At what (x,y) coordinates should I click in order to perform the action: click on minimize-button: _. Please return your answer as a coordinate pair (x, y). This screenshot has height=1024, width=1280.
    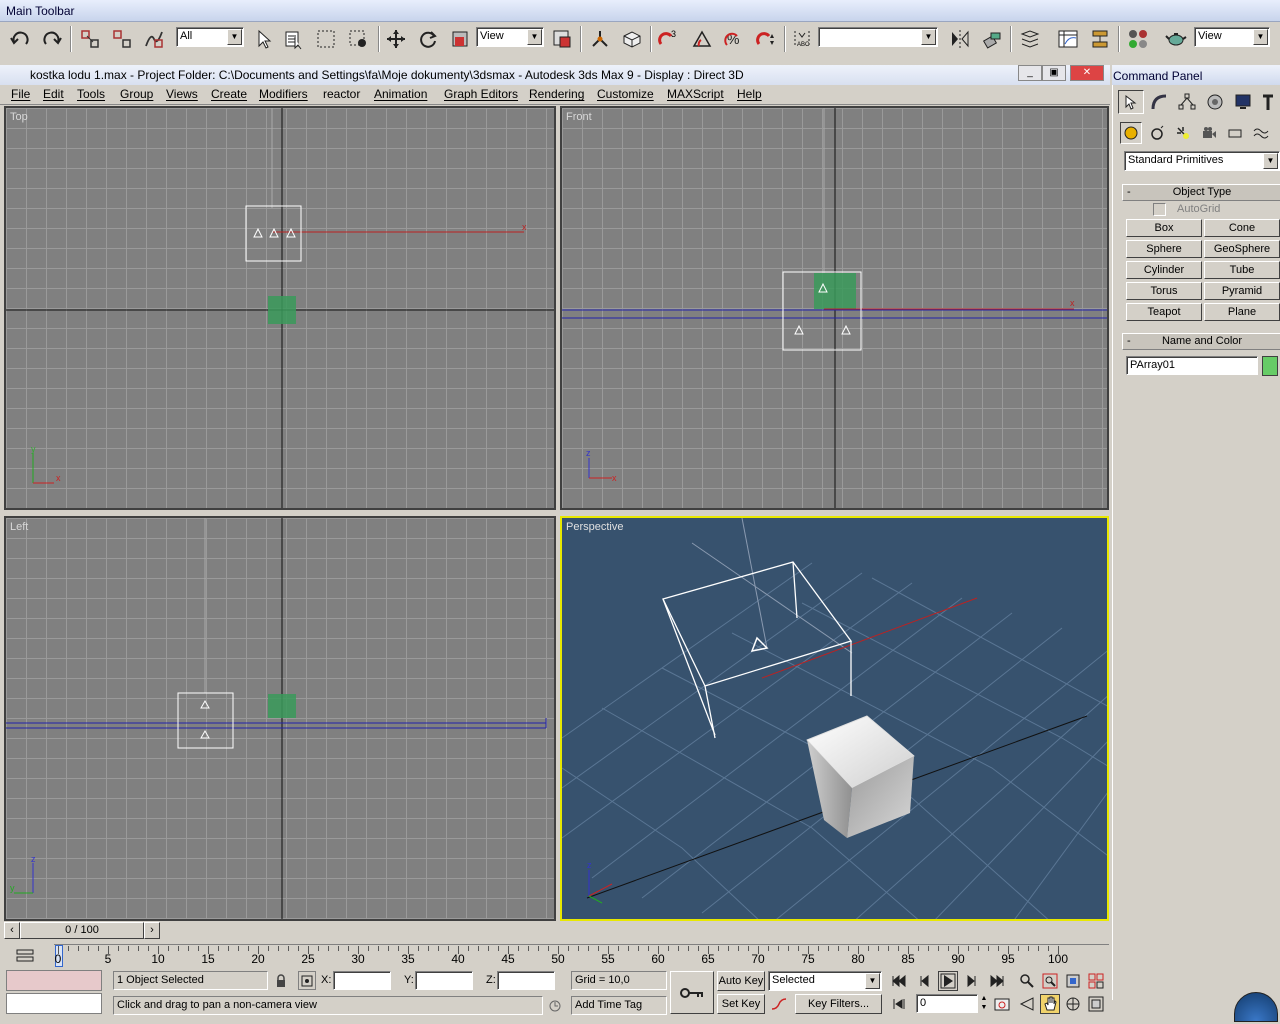
    Looking at the image, I should click on (1030, 73).